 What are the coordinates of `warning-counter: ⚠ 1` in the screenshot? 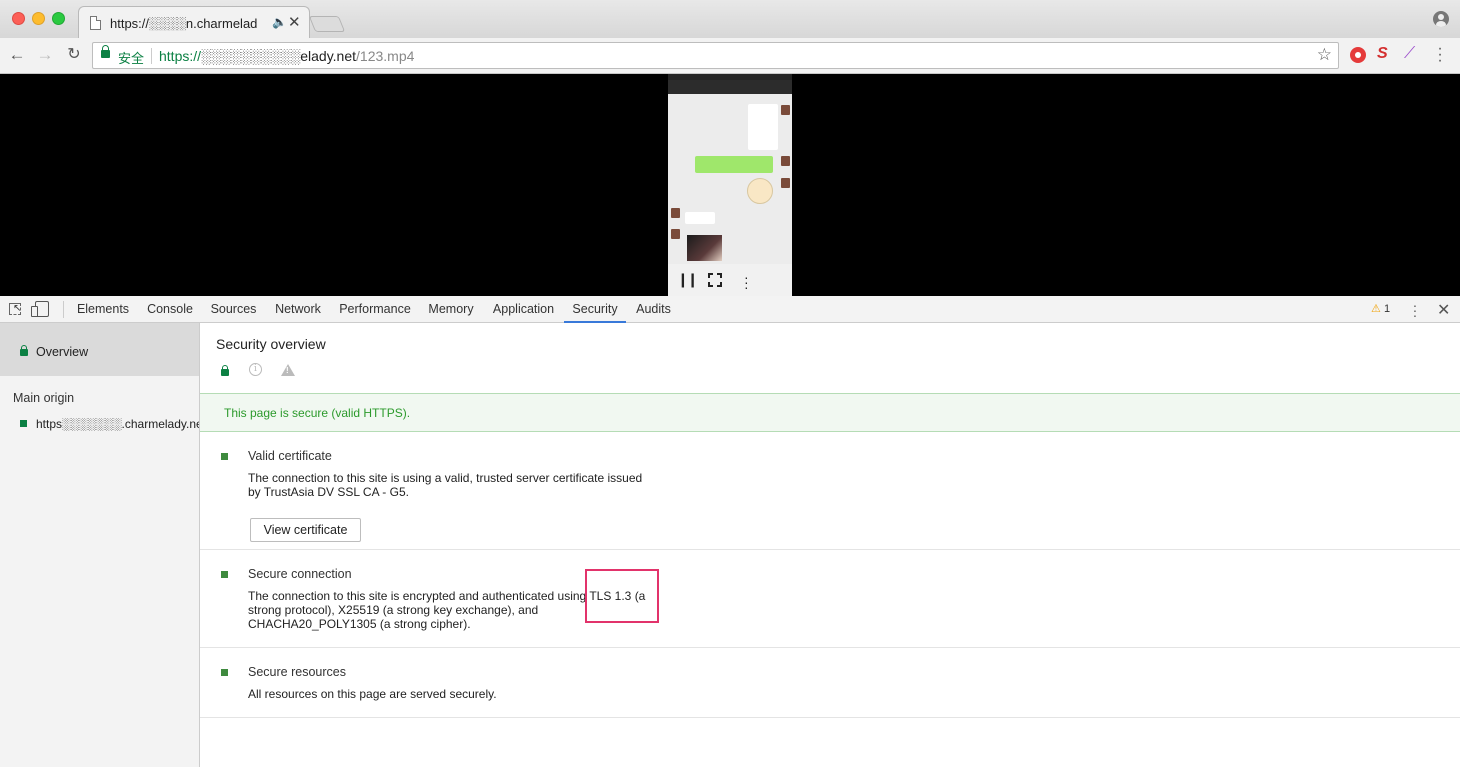 It's located at (1380, 308).